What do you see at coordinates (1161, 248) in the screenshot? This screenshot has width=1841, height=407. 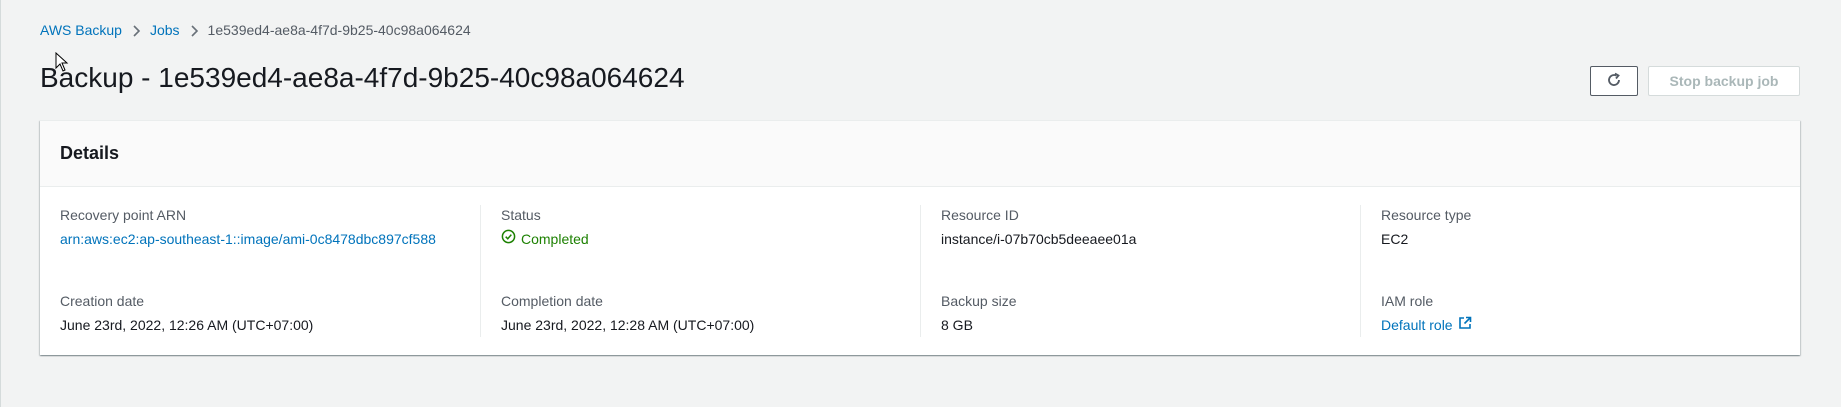 I see `field-resource-id: Resource ID instance/i-07b70cb5deeaee01a` at bounding box center [1161, 248].